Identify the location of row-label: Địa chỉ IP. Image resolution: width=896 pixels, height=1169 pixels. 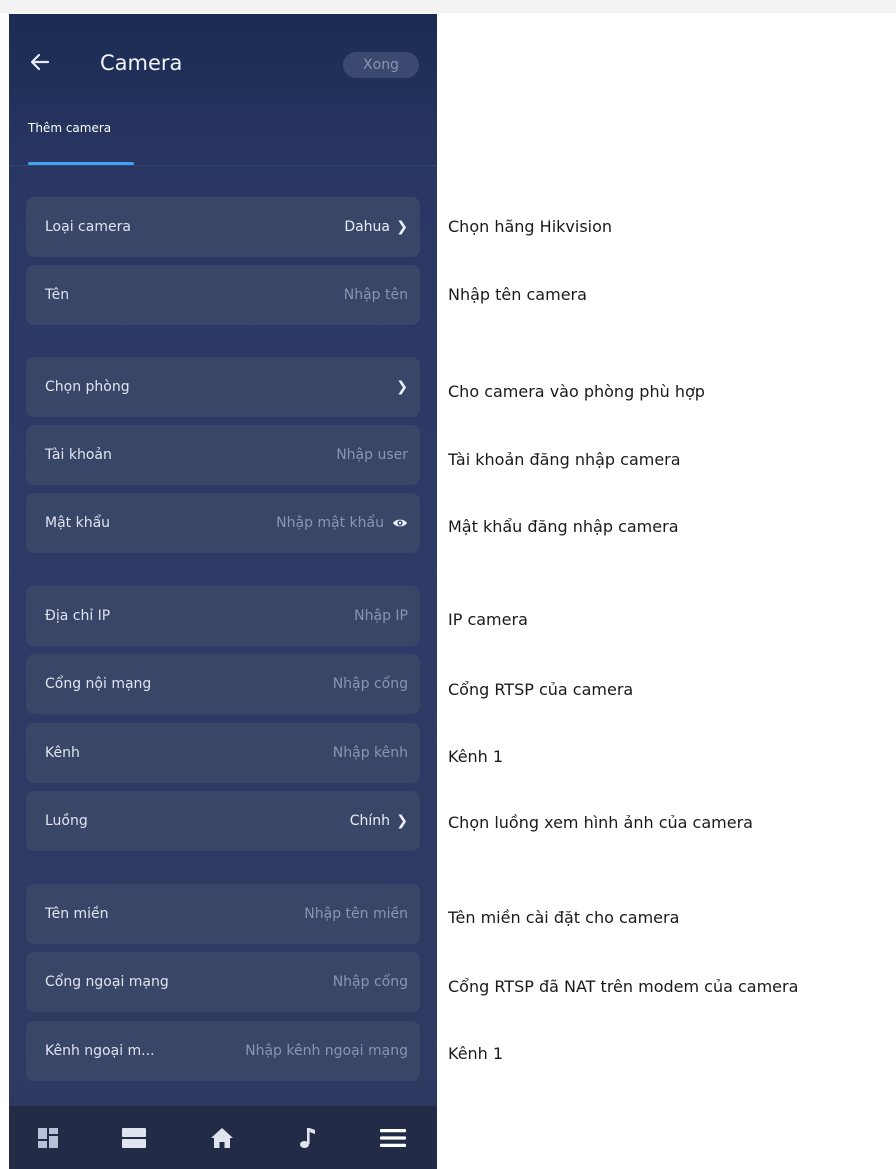
(78, 616).